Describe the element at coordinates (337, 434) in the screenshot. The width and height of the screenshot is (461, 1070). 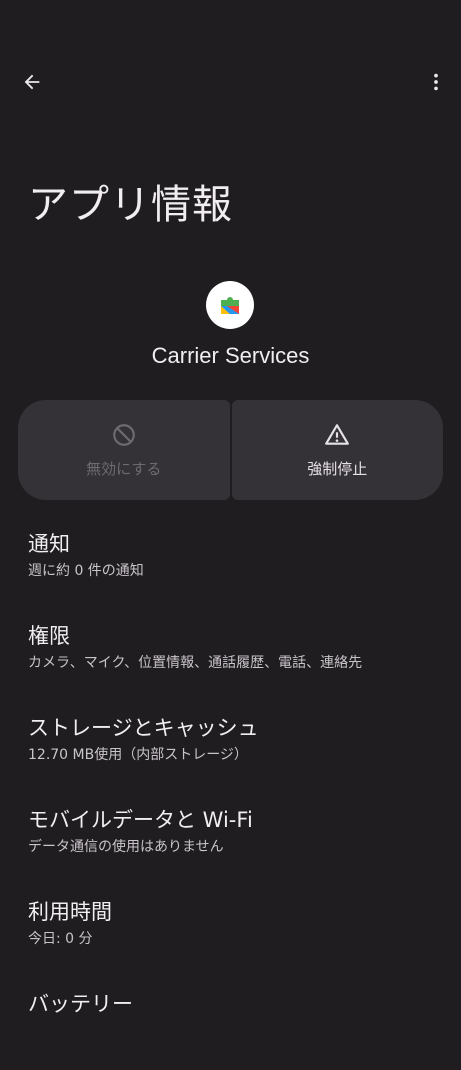
I see `warning-icon` at that location.